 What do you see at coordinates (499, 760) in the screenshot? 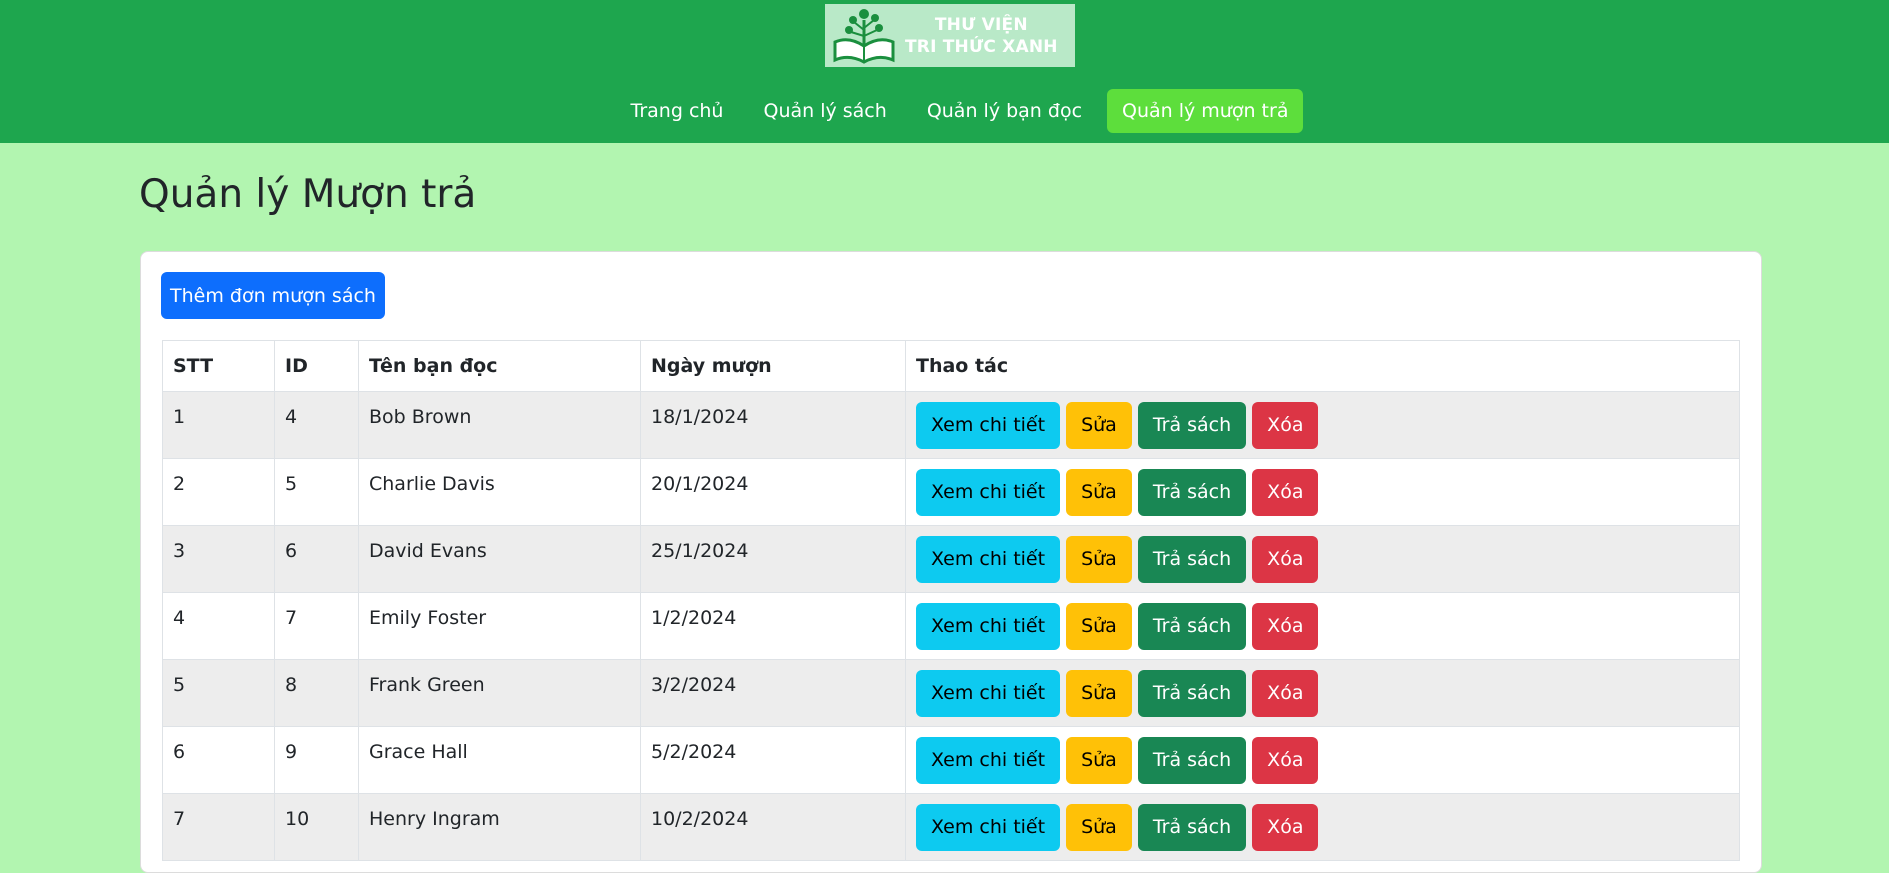
I see `reader-name-cell: Grace Hall` at bounding box center [499, 760].